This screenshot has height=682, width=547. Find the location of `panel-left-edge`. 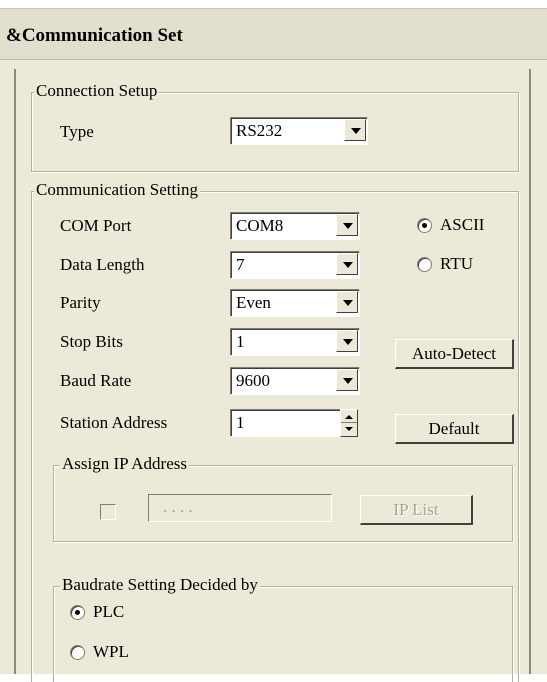

panel-left-edge is located at coordinates (15, 371).